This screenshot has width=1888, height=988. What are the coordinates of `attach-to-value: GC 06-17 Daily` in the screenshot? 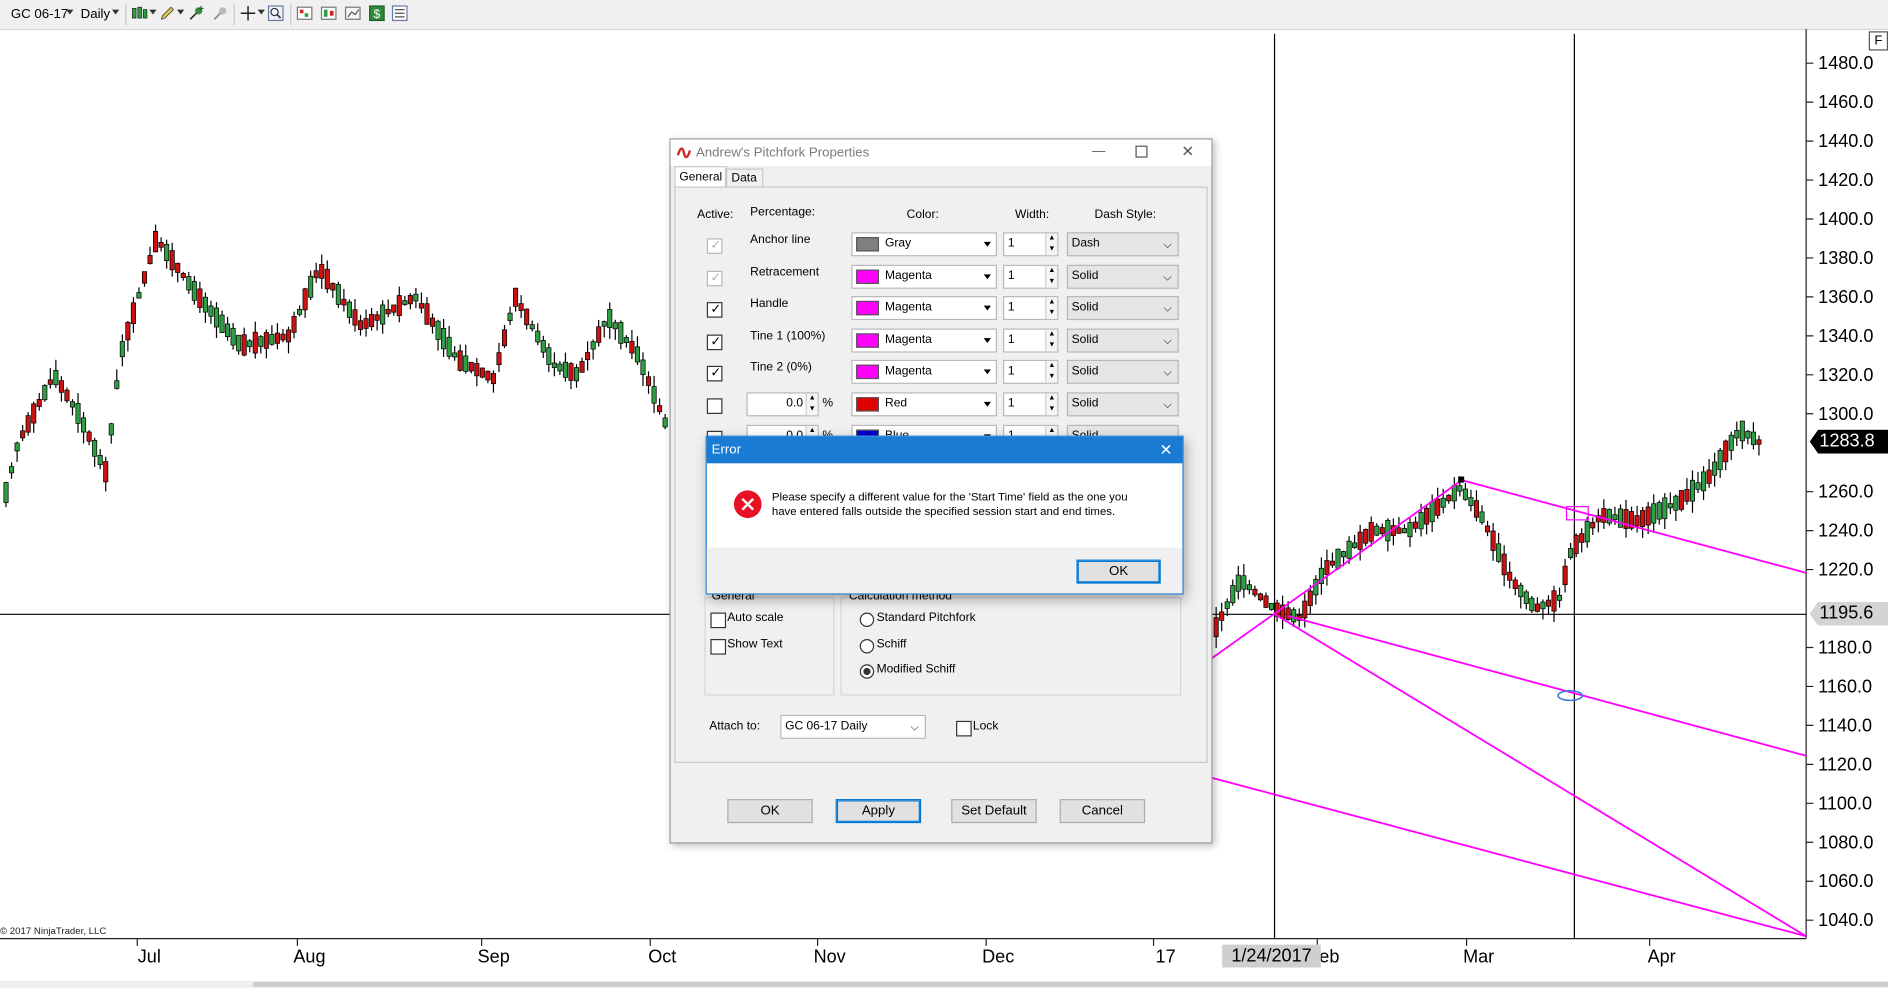 It's located at (826, 726).